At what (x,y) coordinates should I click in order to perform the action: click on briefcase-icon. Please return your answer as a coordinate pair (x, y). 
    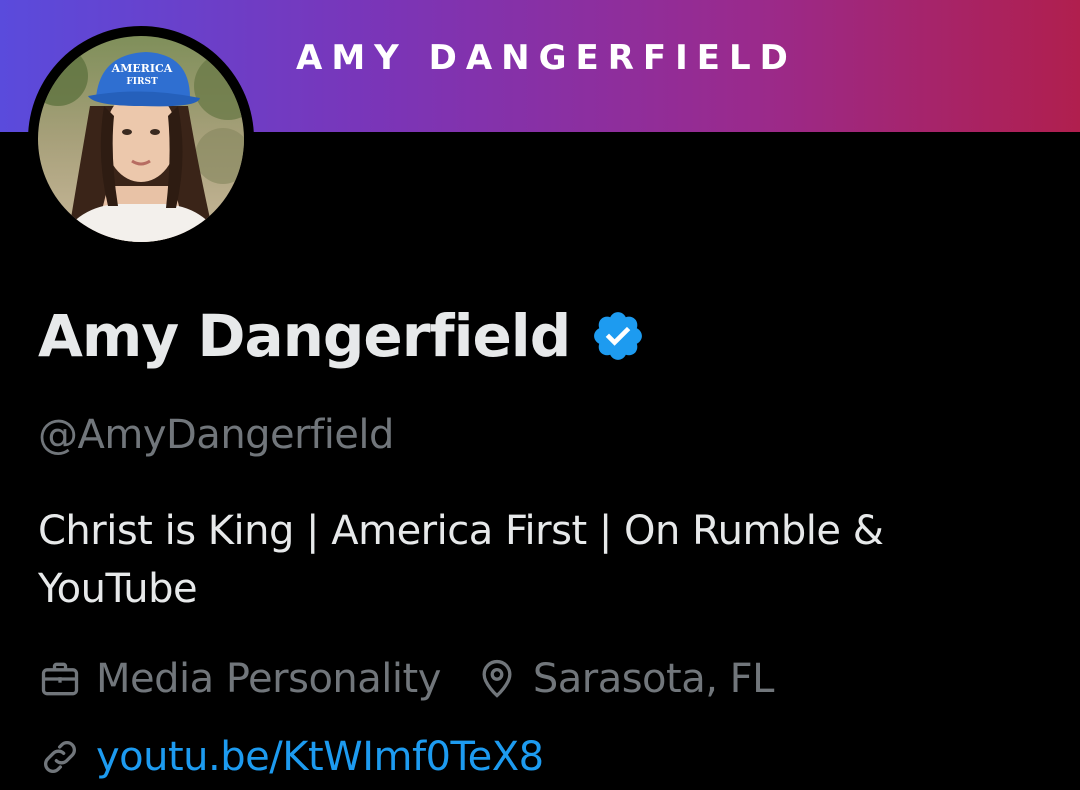
    Looking at the image, I should click on (60, 679).